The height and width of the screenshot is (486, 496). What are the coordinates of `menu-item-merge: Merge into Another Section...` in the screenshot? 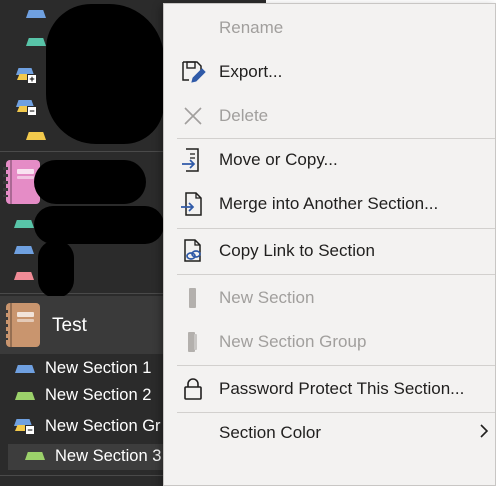 It's located at (329, 203).